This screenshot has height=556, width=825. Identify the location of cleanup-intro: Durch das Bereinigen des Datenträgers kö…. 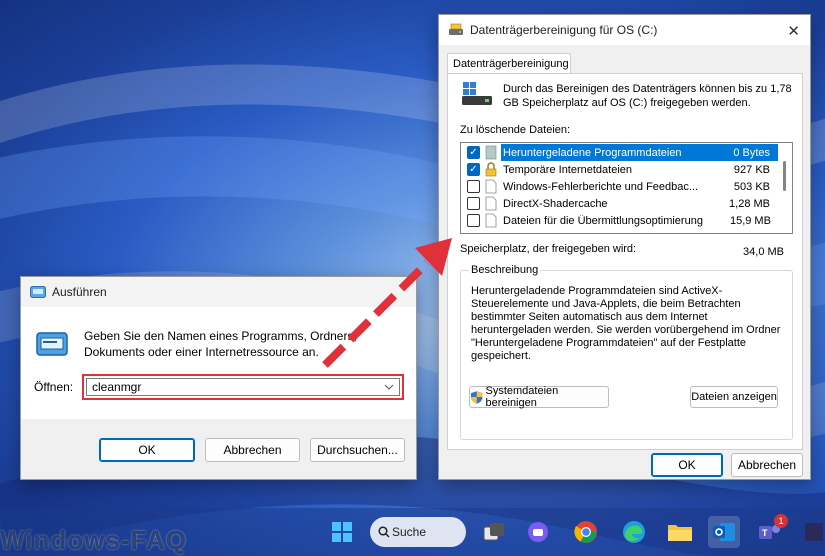
(647, 96).